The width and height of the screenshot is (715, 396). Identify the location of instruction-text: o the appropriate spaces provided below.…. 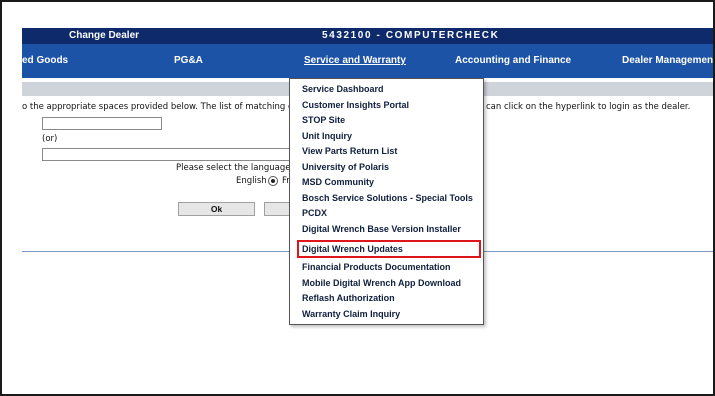
(158, 107).